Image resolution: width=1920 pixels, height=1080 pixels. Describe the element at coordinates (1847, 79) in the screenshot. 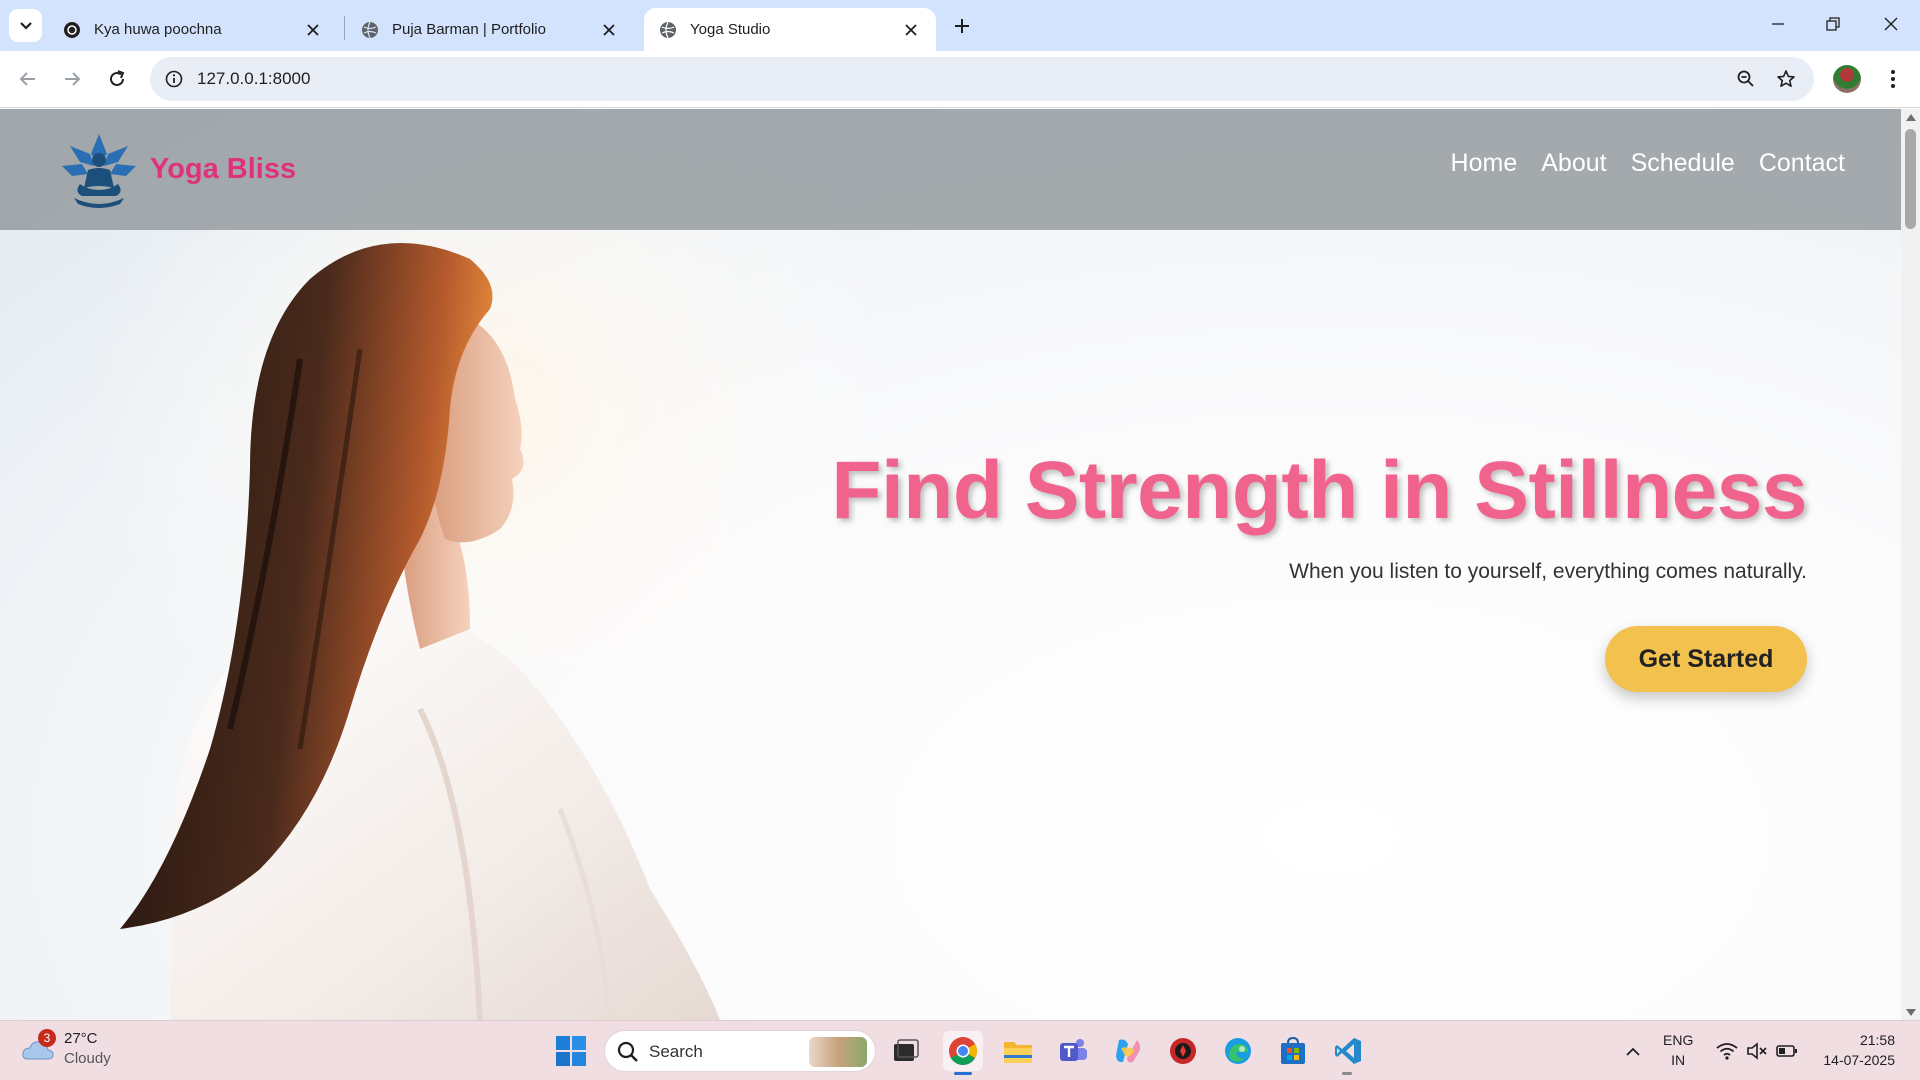

I see `profile-avatar` at that location.